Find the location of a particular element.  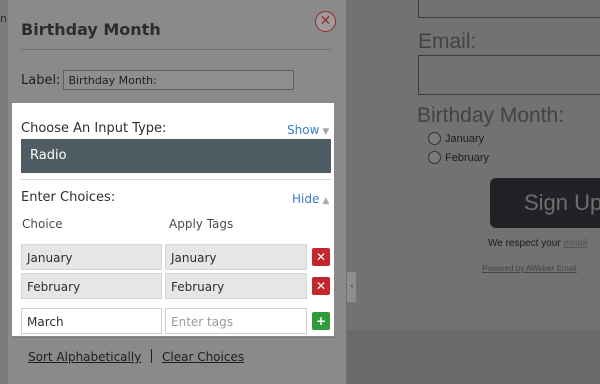

preview-email-input is located at coordinates (509, 75).